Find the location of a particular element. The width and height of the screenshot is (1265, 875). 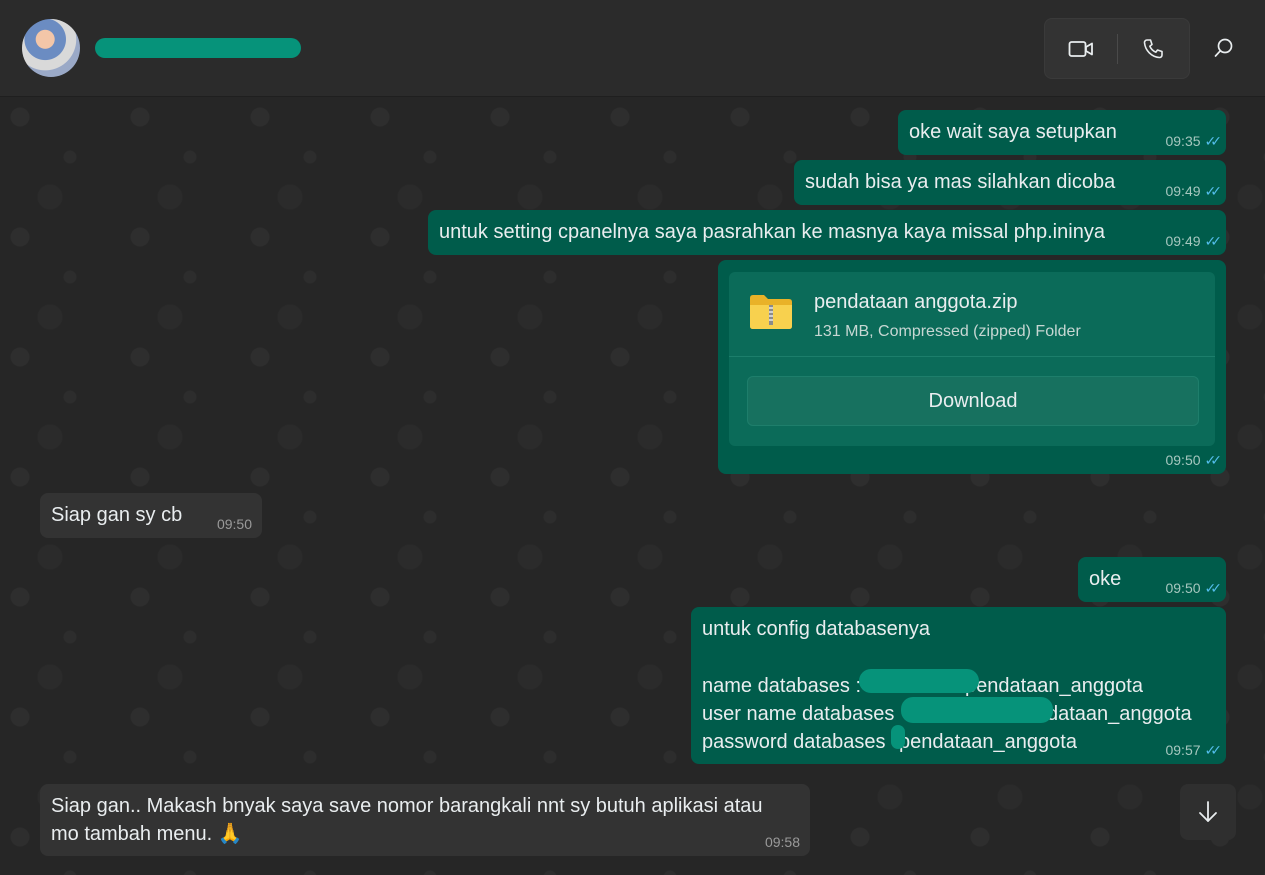

voice-call-button is located at coordinates (1153, 48).